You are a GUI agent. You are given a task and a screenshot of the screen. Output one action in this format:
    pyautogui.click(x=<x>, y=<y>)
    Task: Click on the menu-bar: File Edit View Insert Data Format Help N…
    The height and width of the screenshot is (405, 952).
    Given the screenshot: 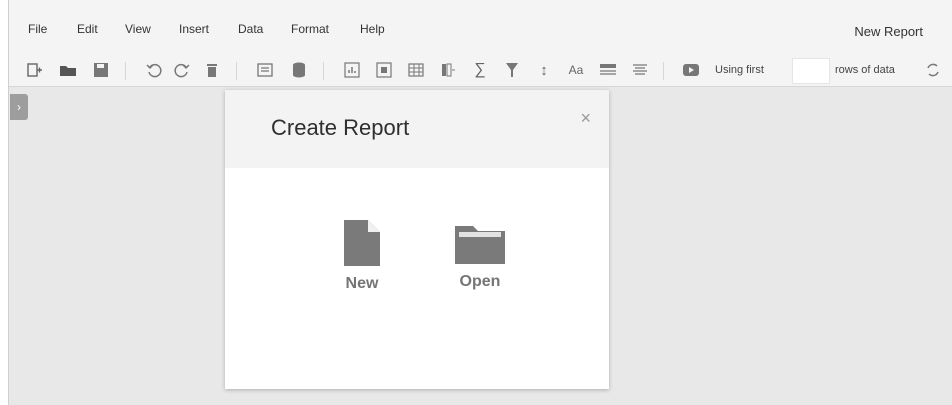 What is the action you would take?
    pyautogui.click(x=480, y=28)
    